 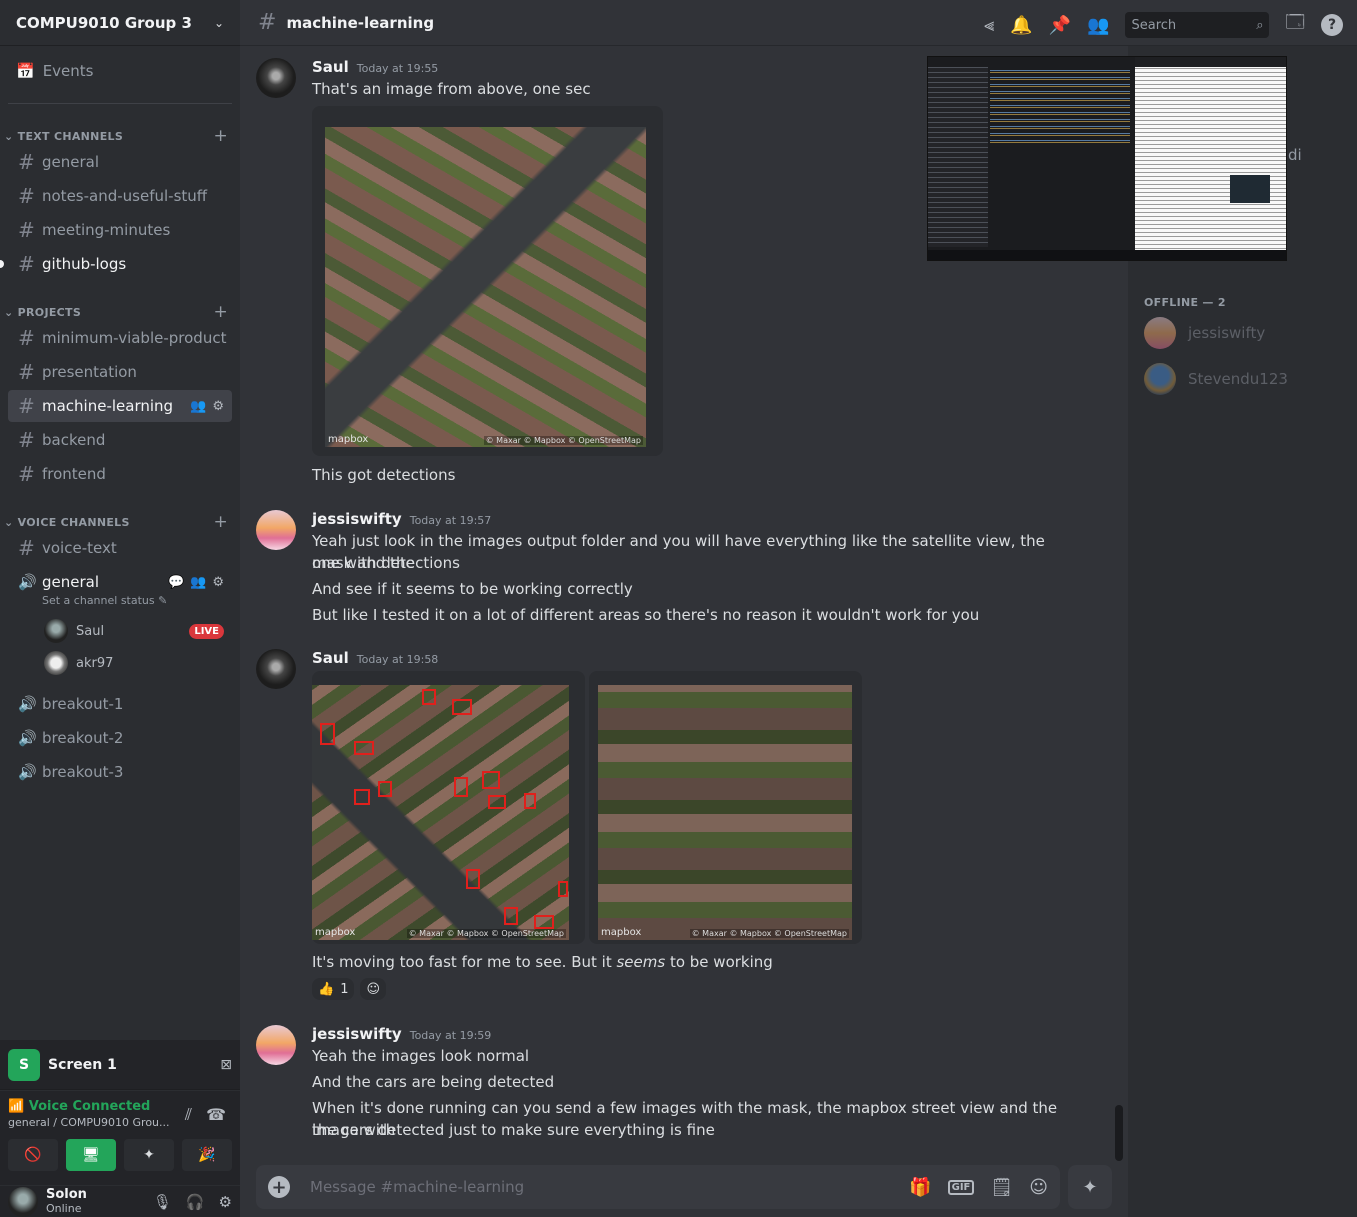 I want to click on threads-icon: ⫷, so click(x=989, y=25).